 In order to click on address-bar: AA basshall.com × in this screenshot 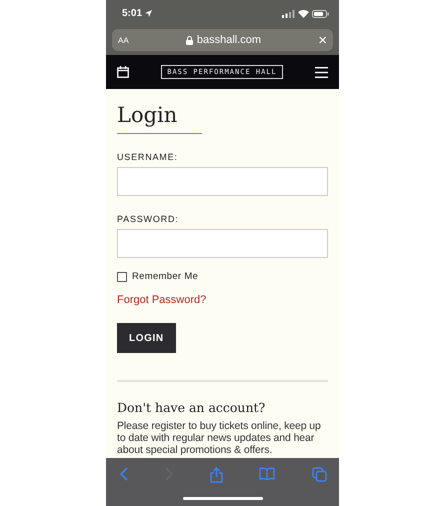, I will do `click(222, 40)`.